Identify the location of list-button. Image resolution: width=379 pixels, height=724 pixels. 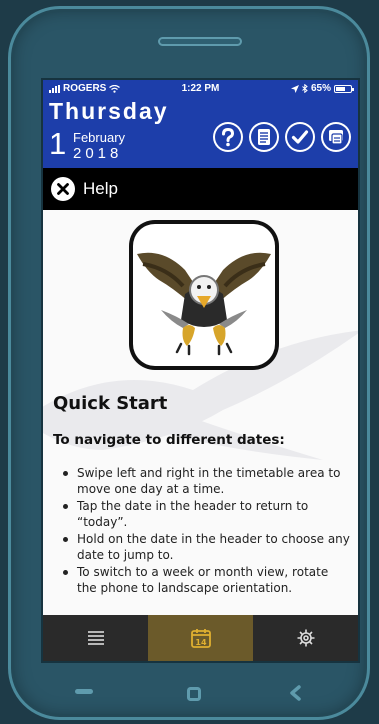
(264, 137).